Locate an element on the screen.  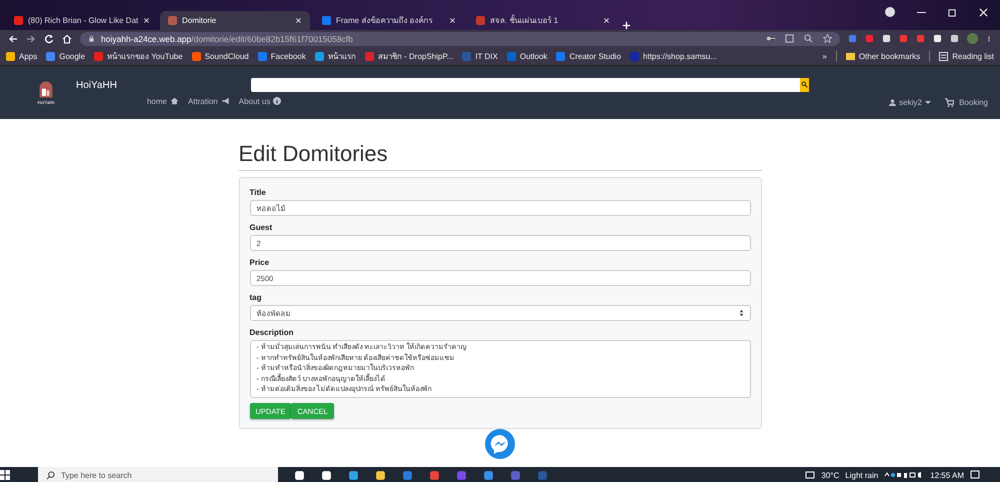
more-bookmarks-button: » is located at coordinates (824, 56).